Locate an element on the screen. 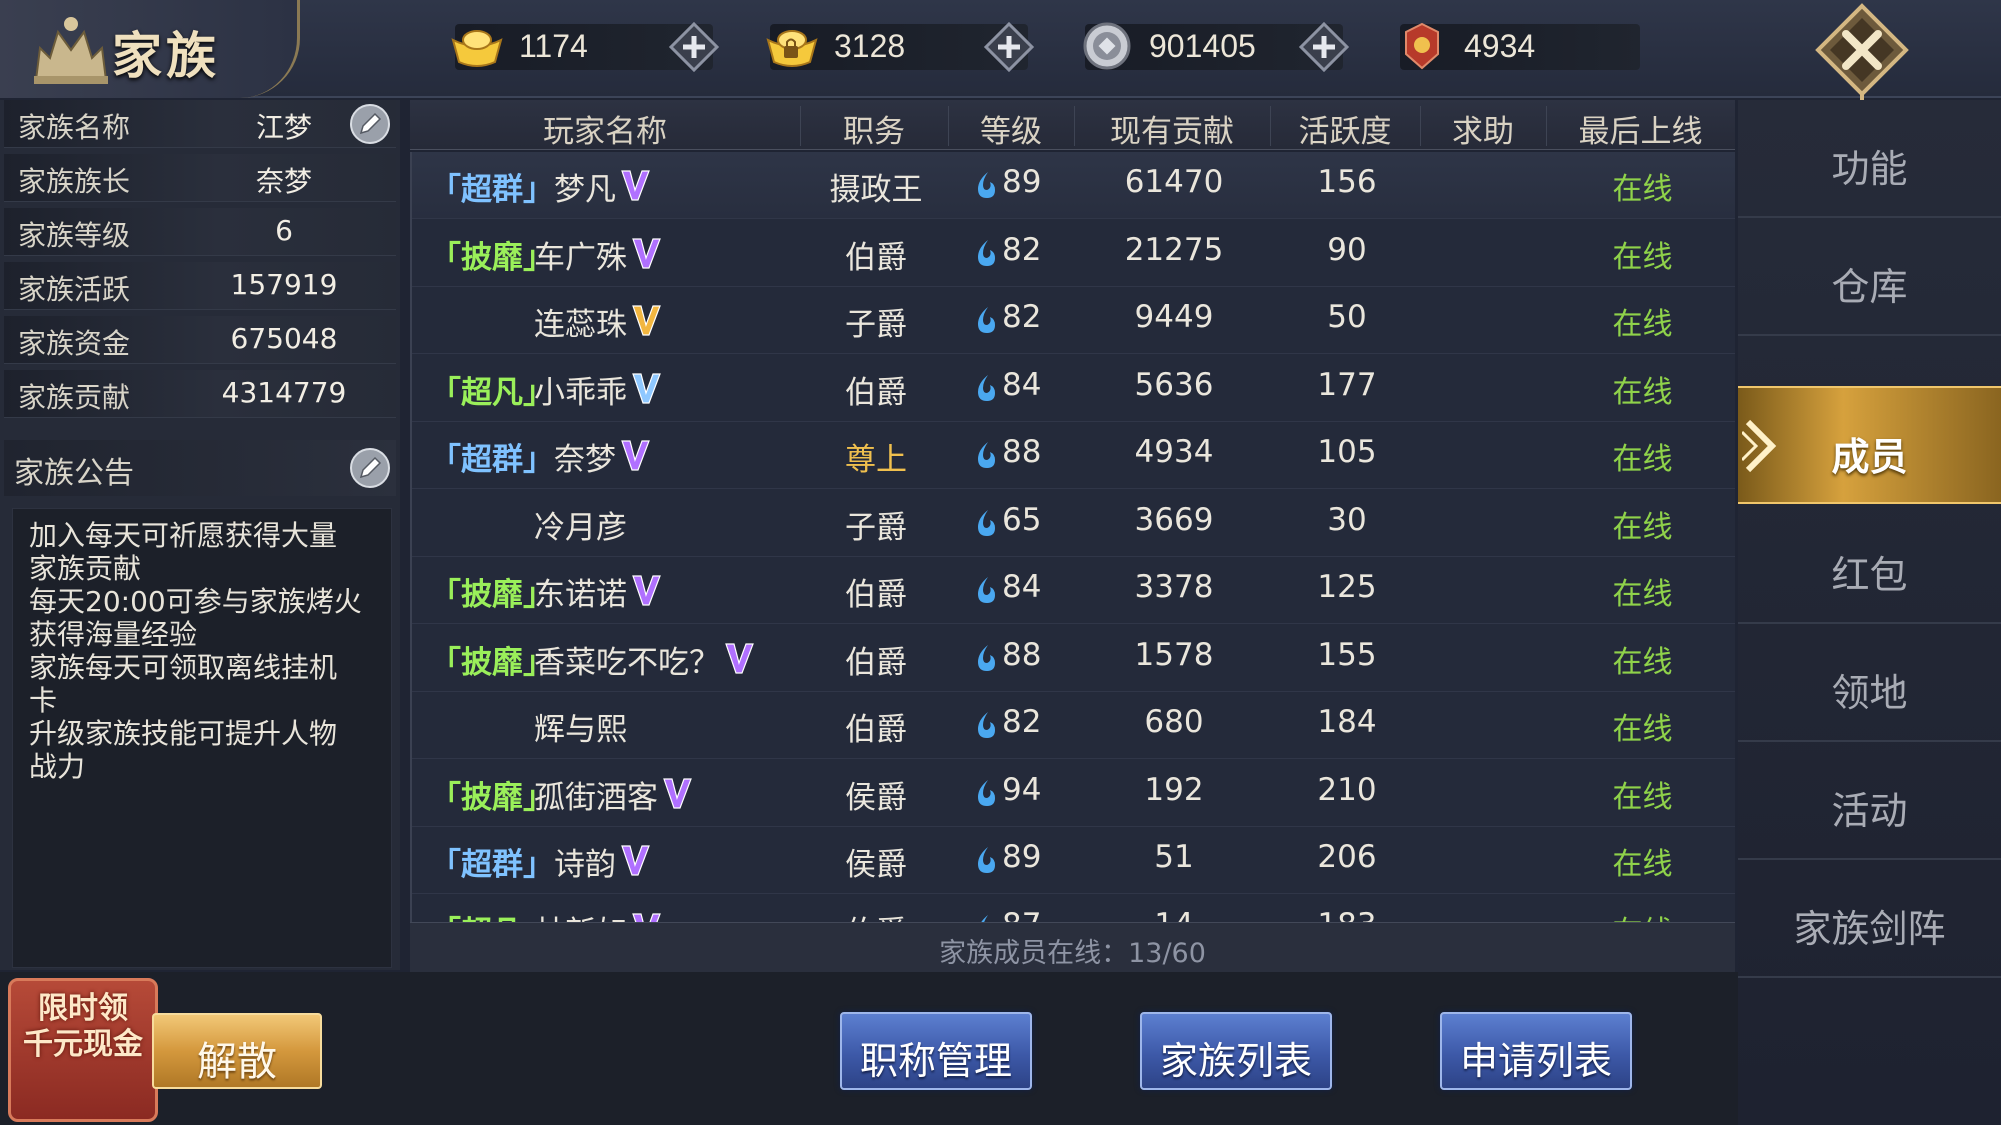 This screenshot has width=2001, height=1125. family-contribution-row: 家族贡献 4314779 is located at coordinates (200, 394).